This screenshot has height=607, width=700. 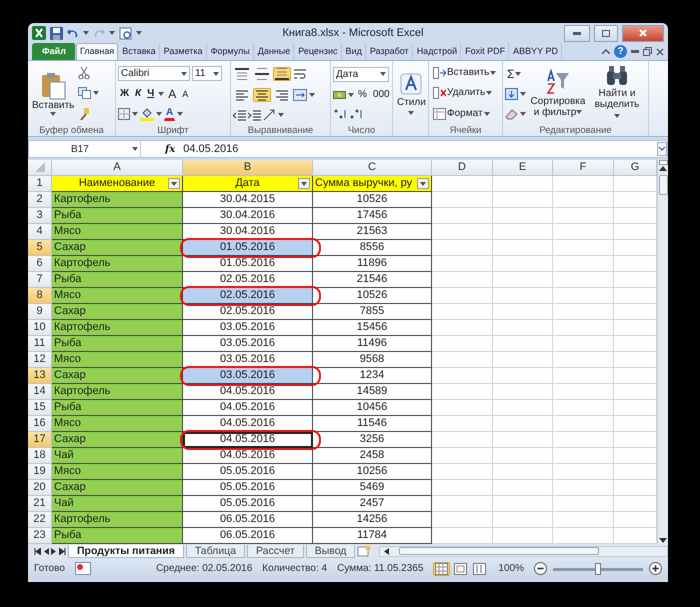 I want to click on table-cell: 30.04.2015, so click(x=248, y=200).